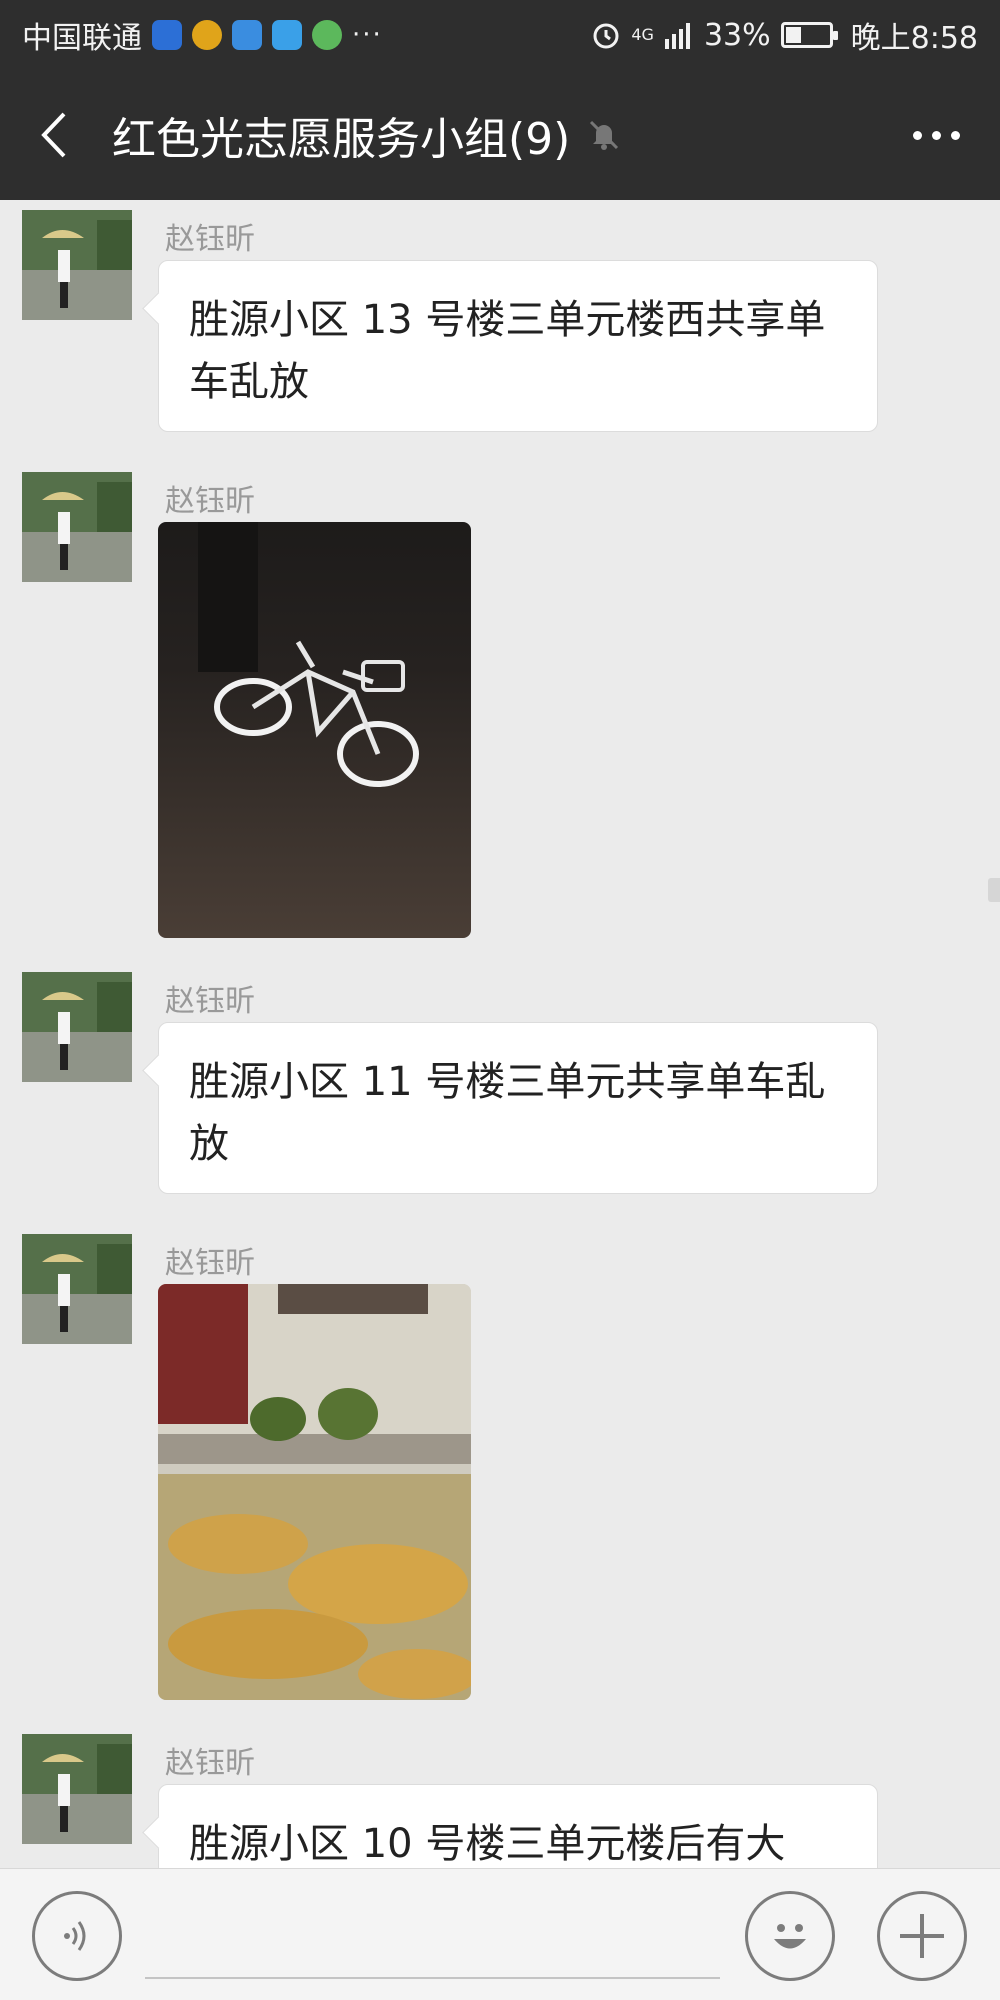  I want to click on status-left: 中国联通 ···, so click(202, 35).